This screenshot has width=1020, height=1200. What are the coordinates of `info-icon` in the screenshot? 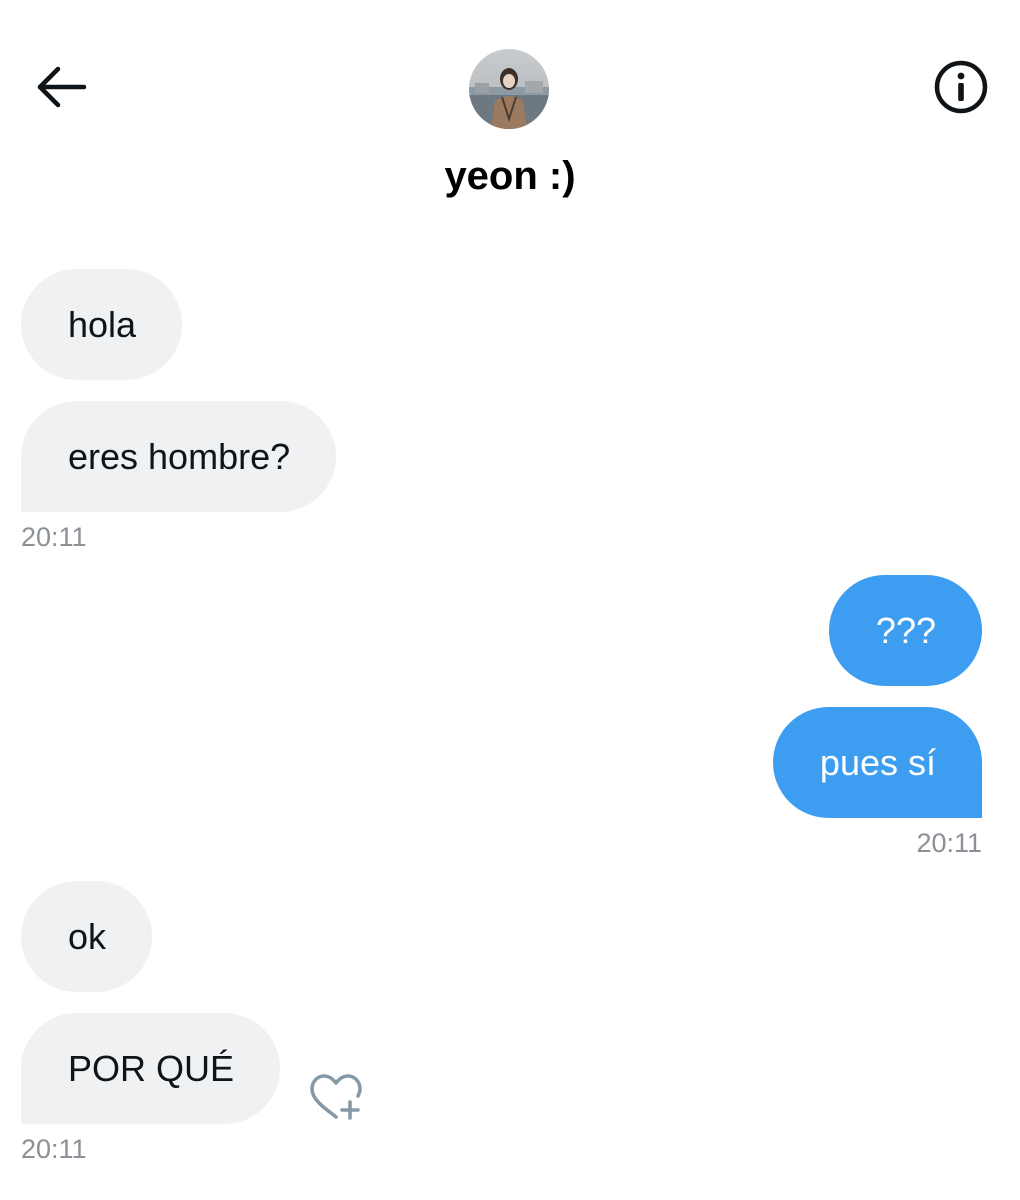 It's located at (961, 87).